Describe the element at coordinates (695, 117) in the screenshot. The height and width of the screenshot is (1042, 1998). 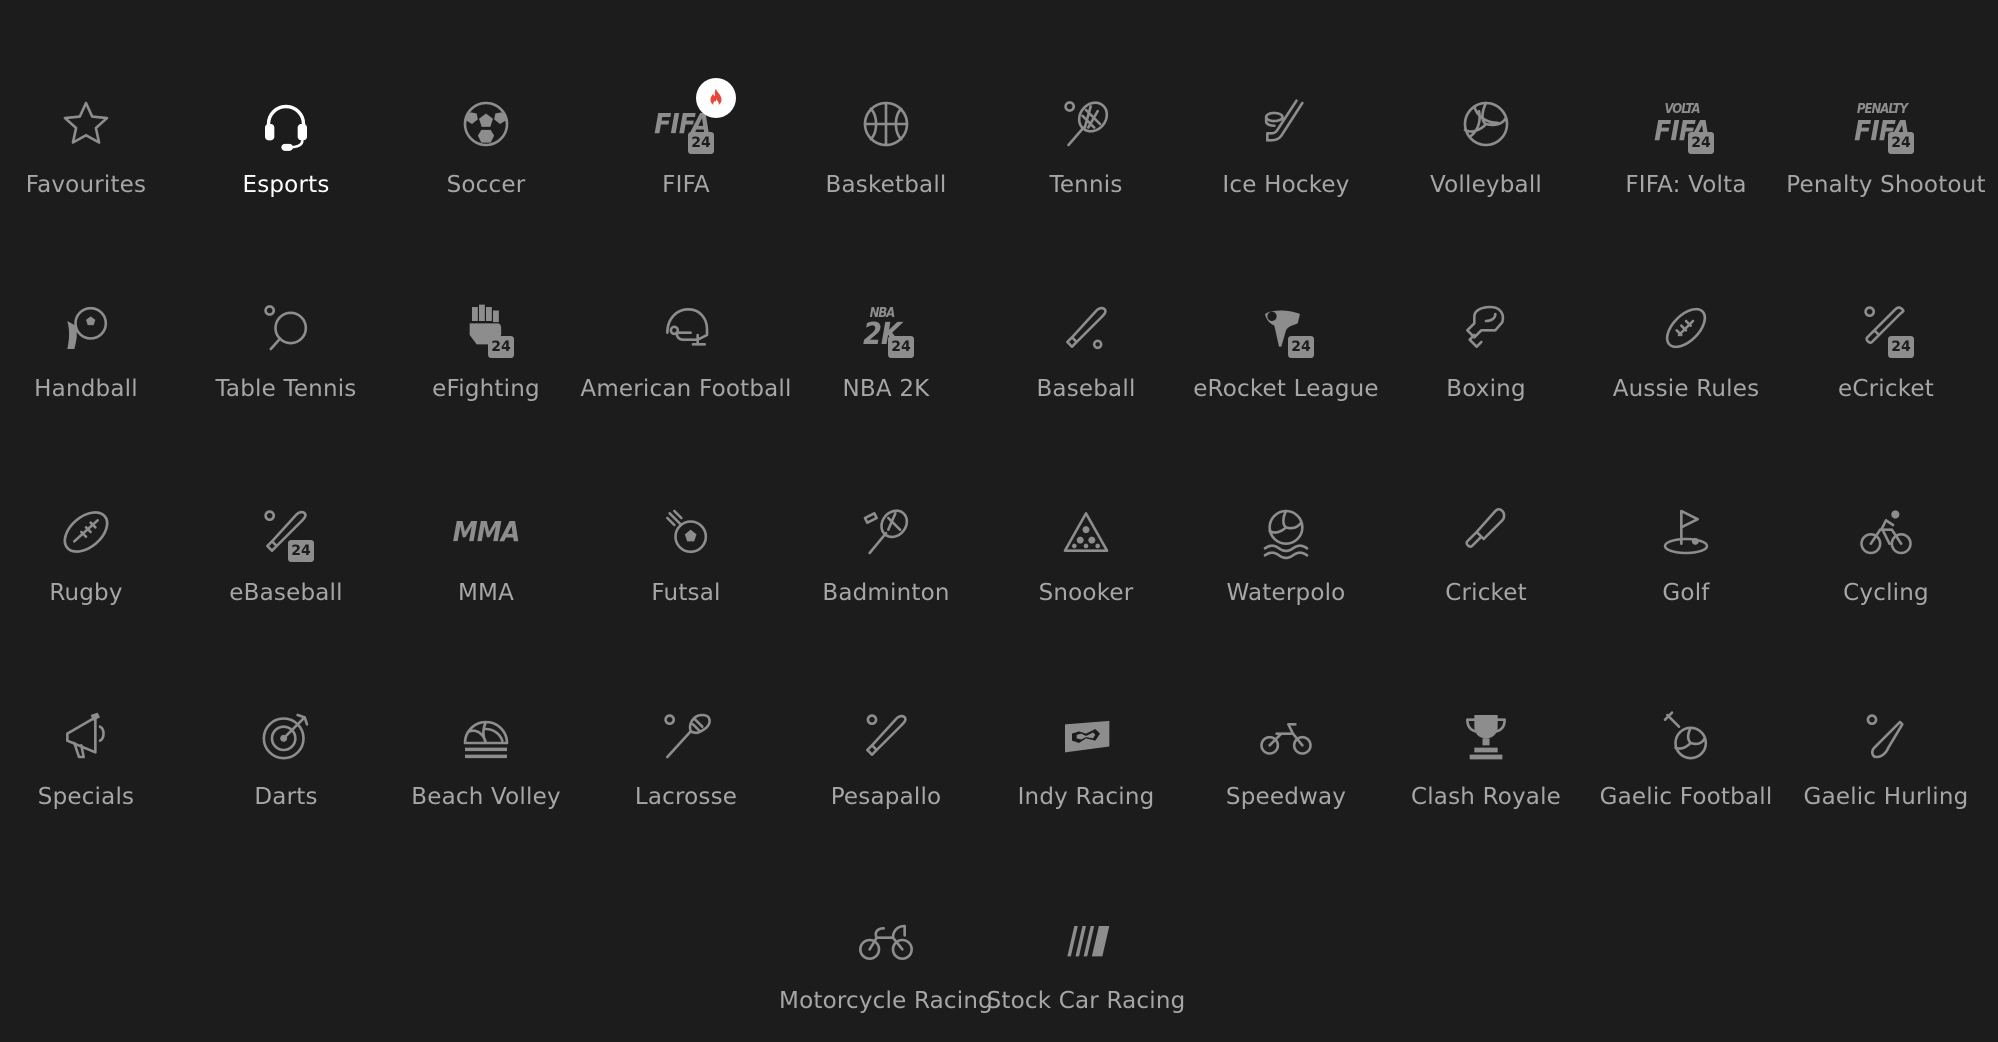
I see `fifa-24-icon: FIFA 24` at that location.